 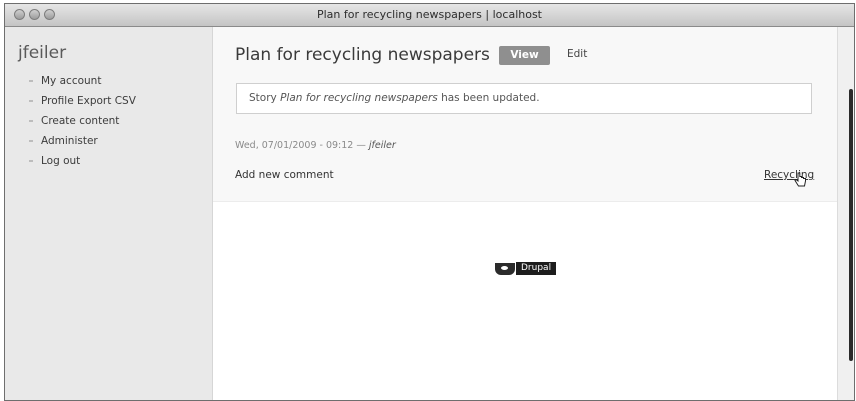 What do you see at coordinates (362, 55) in the screenshot?
I see `page-title: Plan for recycling newspapers` at bounding box center [362, 55].